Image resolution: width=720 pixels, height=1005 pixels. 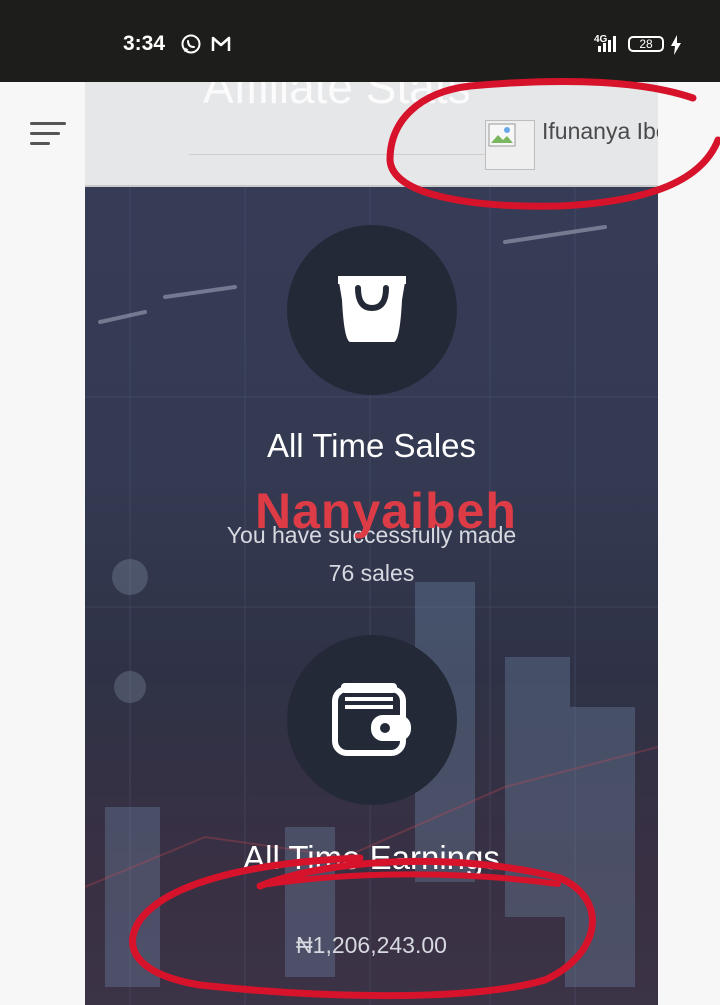 What do you see at coordinates (502, 135) in the screenshot?
I see `broken-image-icon` at bounding box center [502, 135].